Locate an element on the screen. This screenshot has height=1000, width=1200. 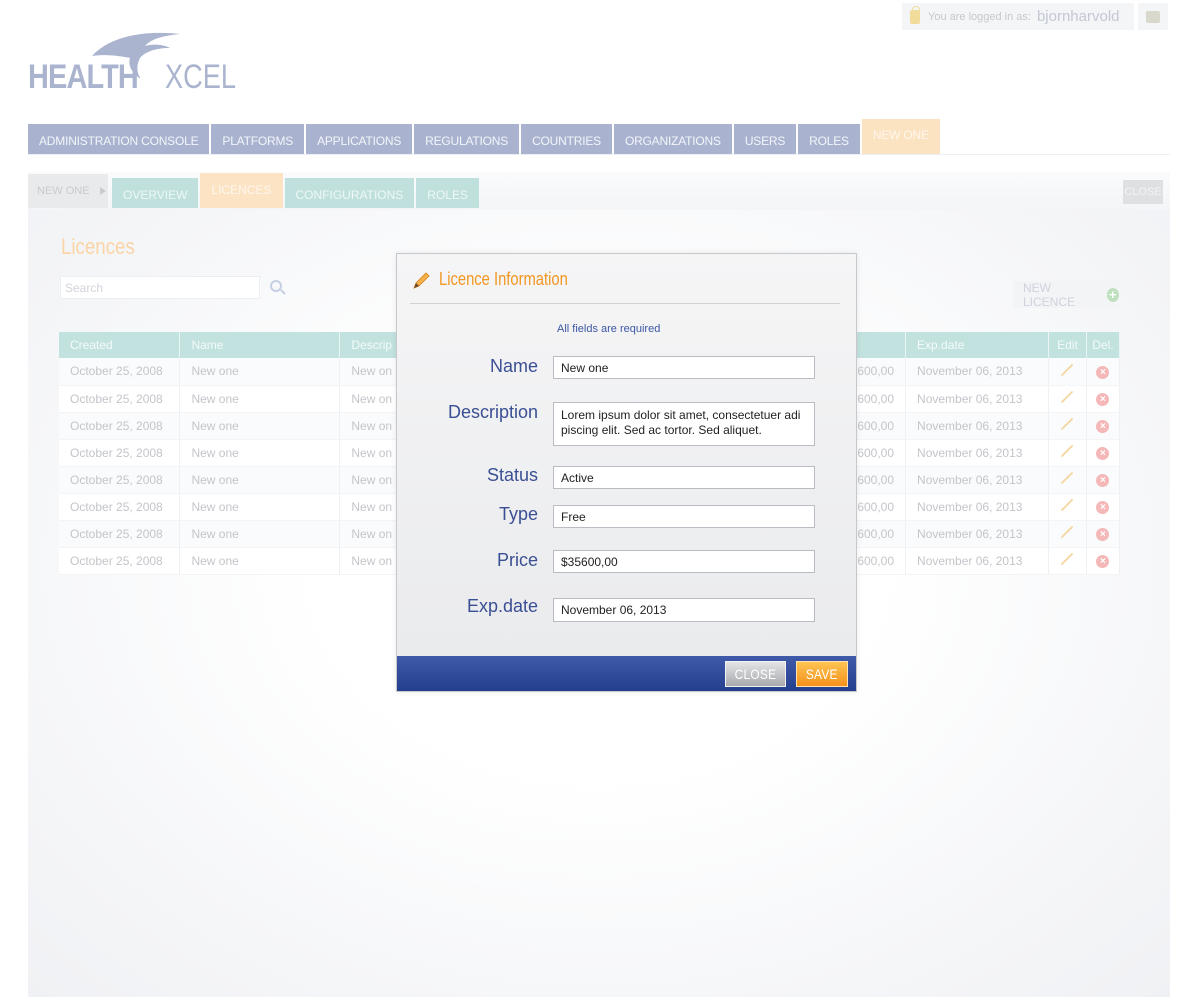
logout-icon is located at coordinates (1153, 16).